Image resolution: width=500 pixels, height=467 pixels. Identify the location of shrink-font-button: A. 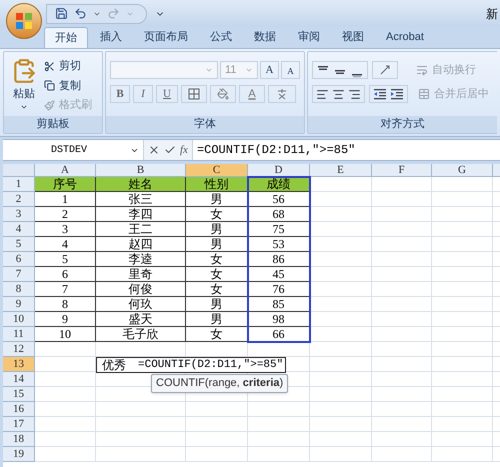
(290, 70).